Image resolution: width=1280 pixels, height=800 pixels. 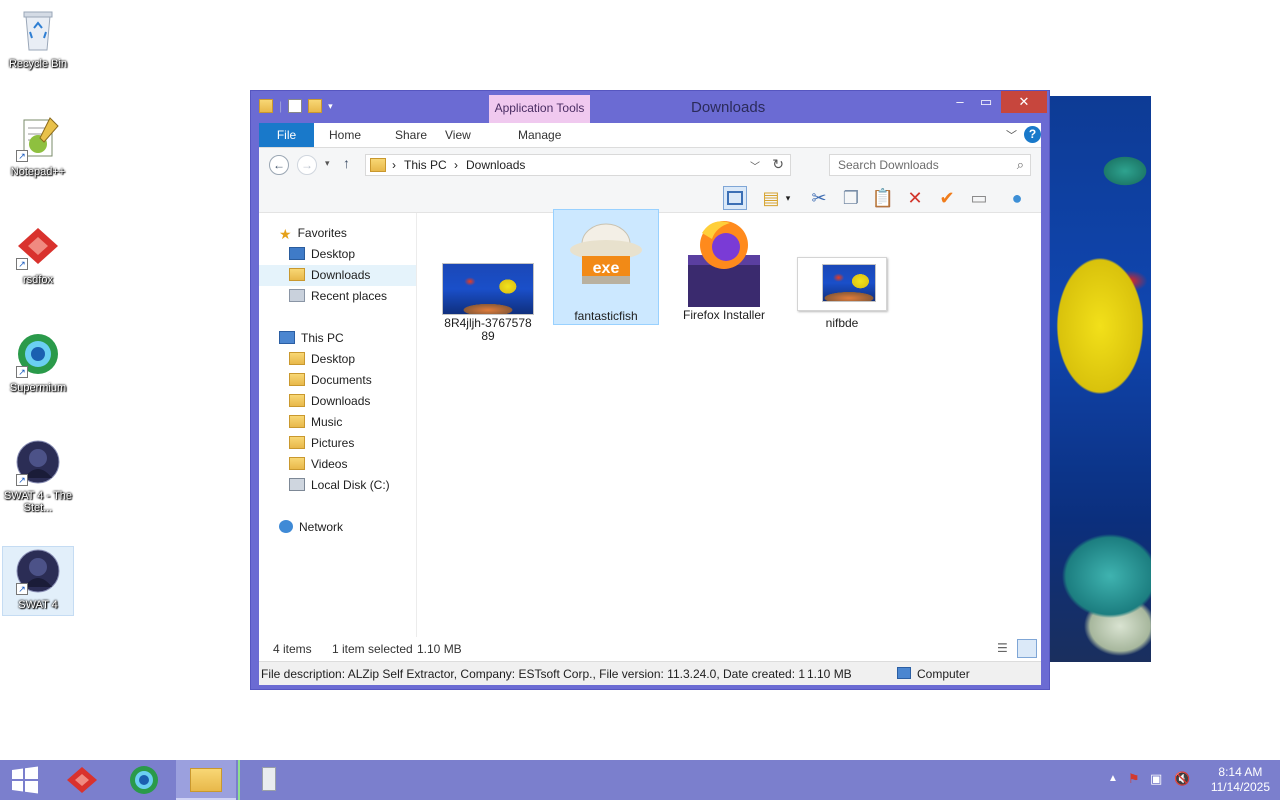 I want to click on tab-share: Share, so click(x=411, y=135).